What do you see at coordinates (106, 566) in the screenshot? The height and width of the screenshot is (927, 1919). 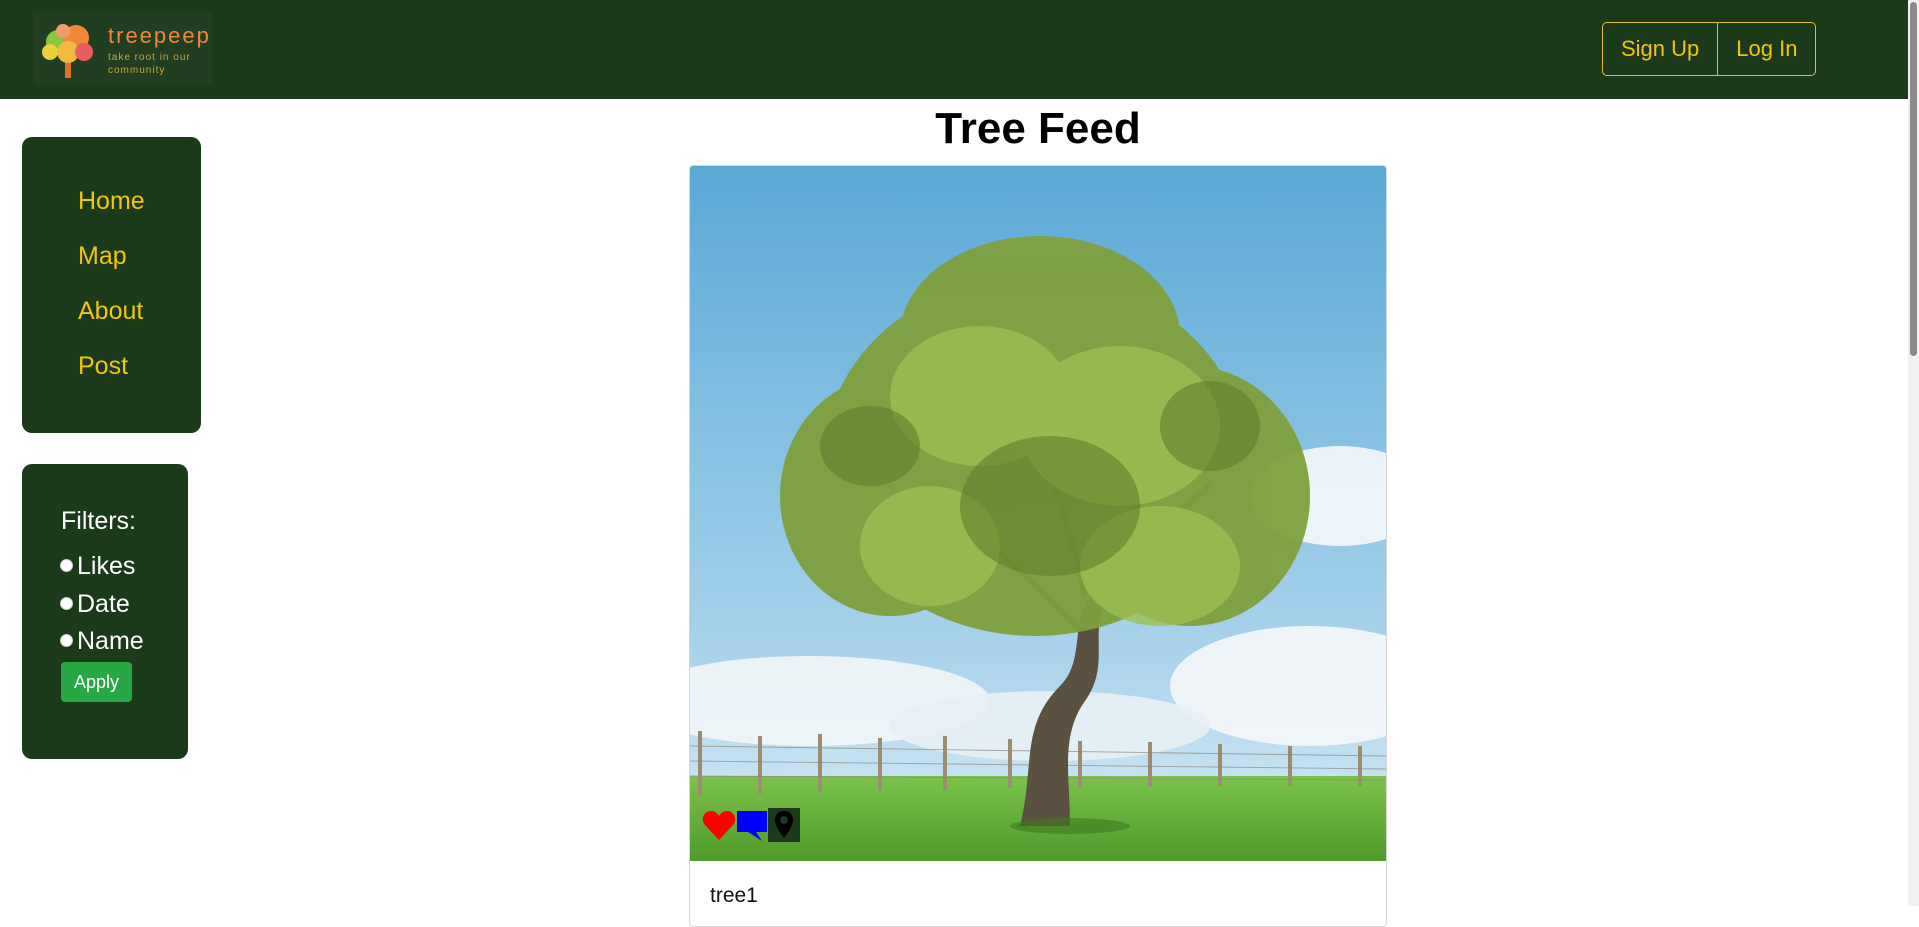 I see `filter-label: Likes` at bounding box center [106, 566].